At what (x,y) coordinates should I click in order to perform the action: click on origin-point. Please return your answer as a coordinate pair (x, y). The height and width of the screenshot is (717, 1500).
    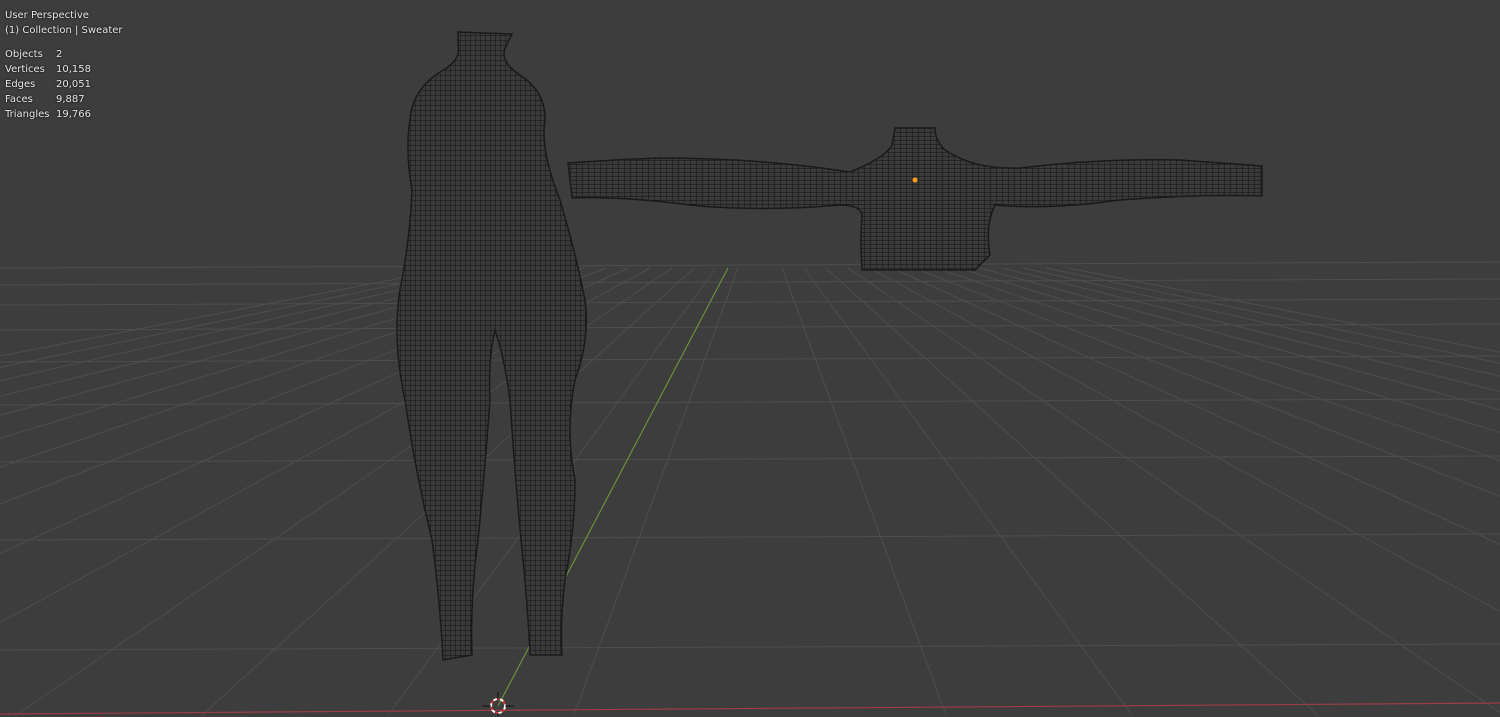
    Looking at the image, I should click on (915, 180).